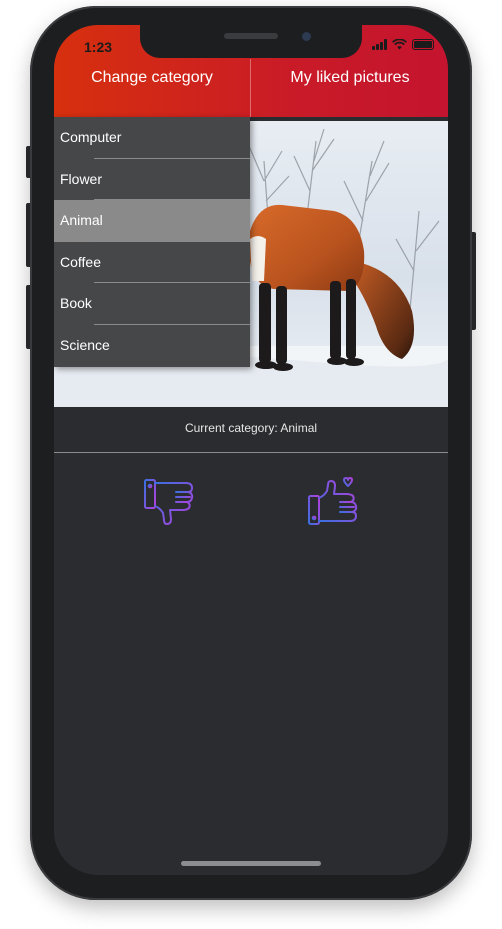  I want to click on category-item-label: Flower, so click(81, 178).